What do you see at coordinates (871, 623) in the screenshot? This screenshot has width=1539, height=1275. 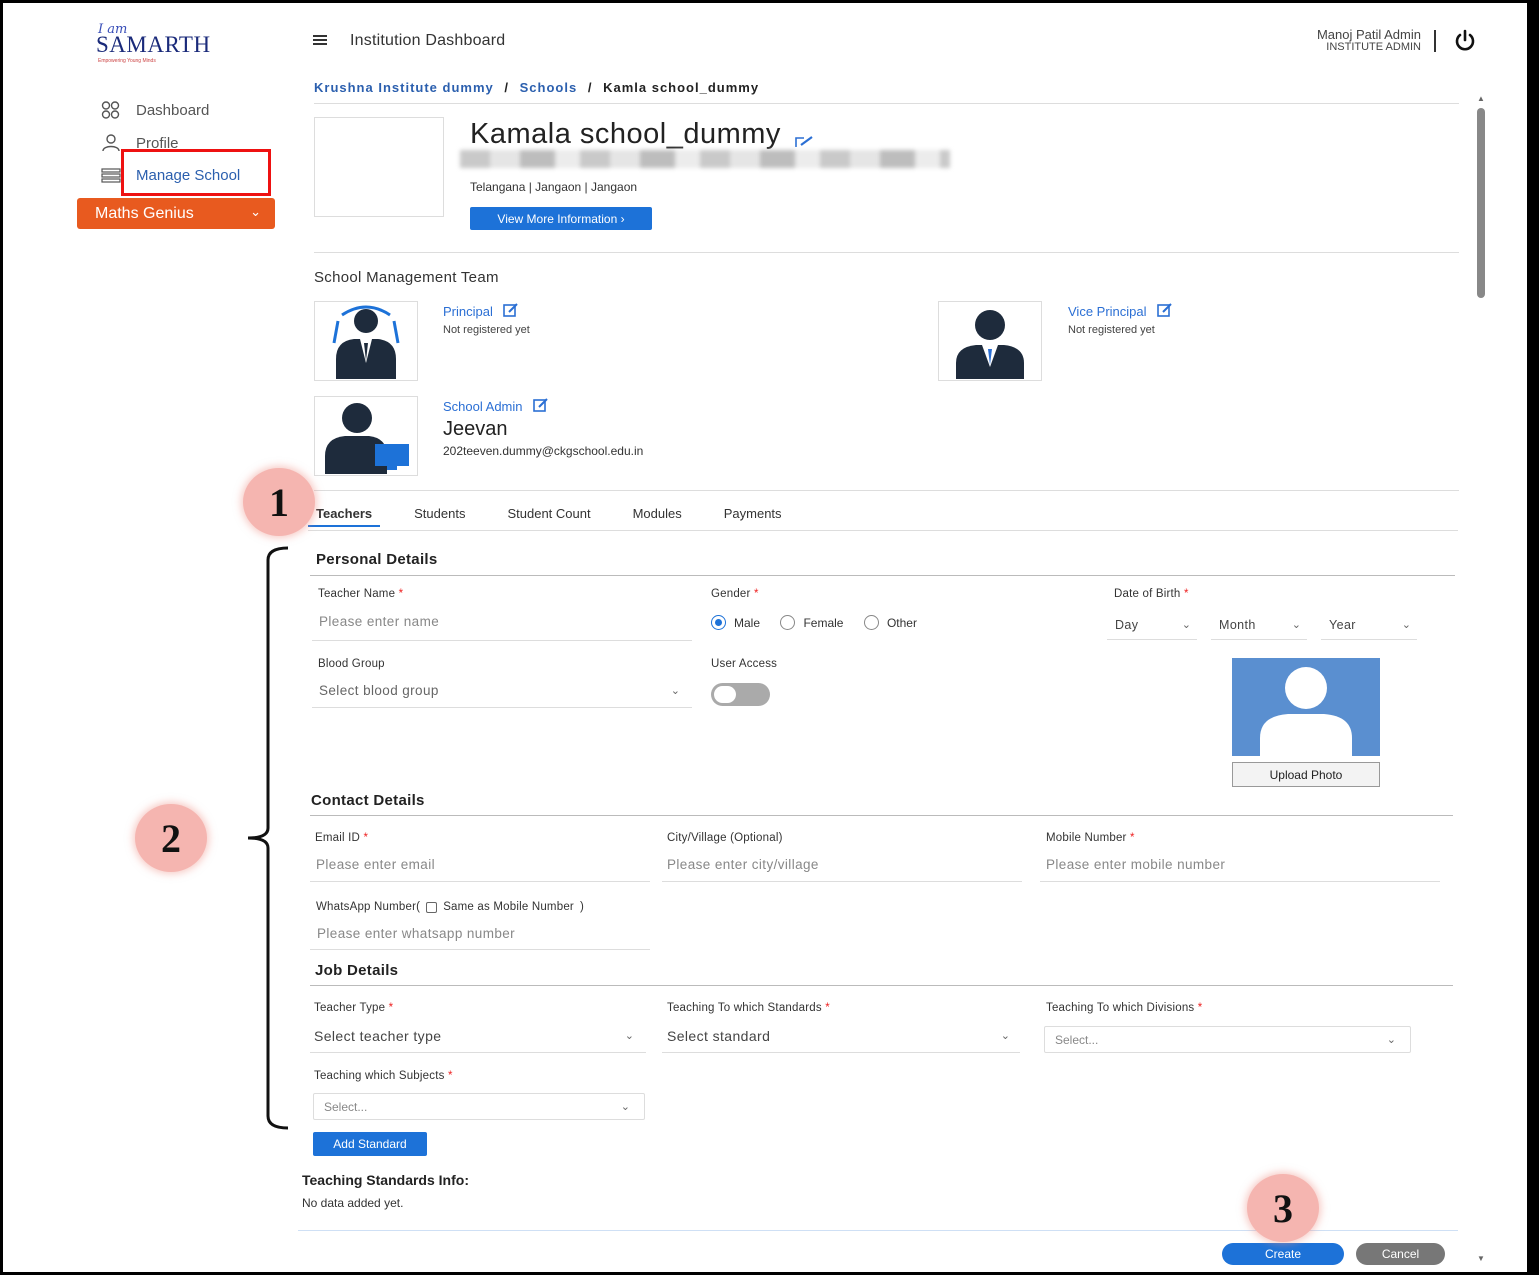 I see `gender-other-radio` at bounding box center [871, 623].